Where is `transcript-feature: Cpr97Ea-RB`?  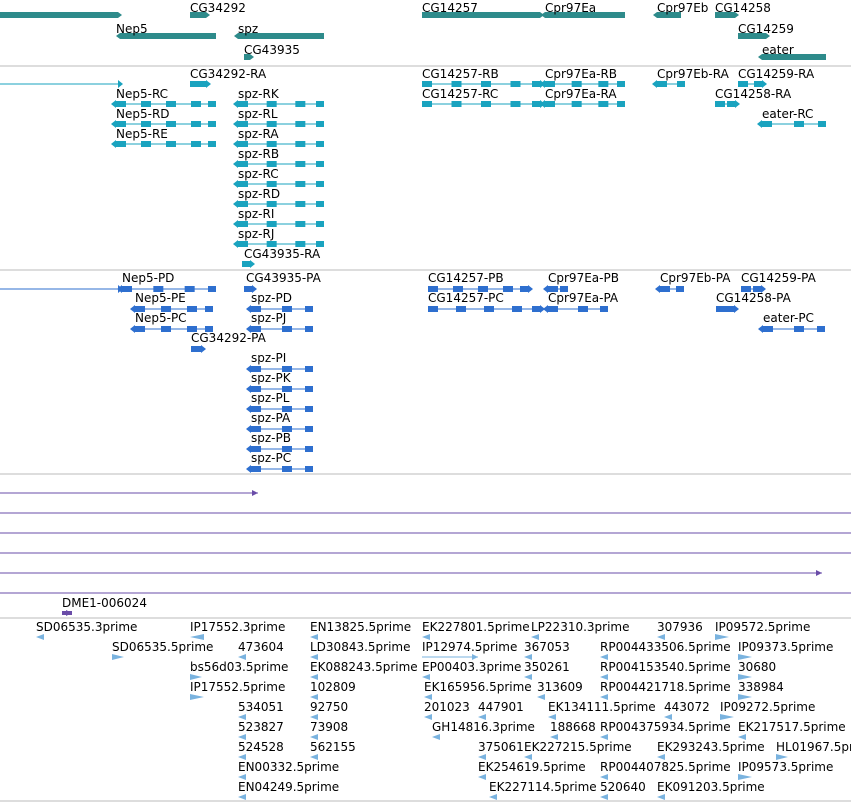
transcript-feature: Cpr97Ea-RB is located at coordinates (582, 77).